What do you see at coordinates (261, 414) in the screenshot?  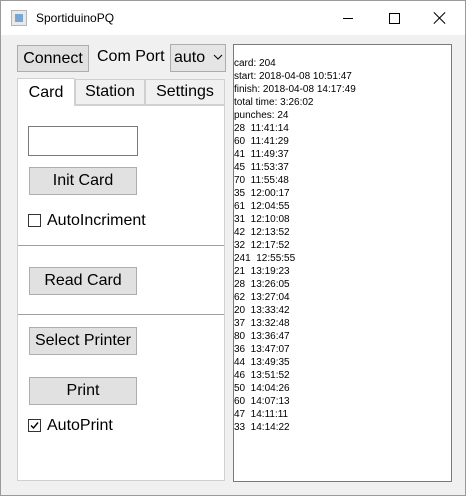 I see `log-line: 47 14:11:11` at bounding box center [261, 414].